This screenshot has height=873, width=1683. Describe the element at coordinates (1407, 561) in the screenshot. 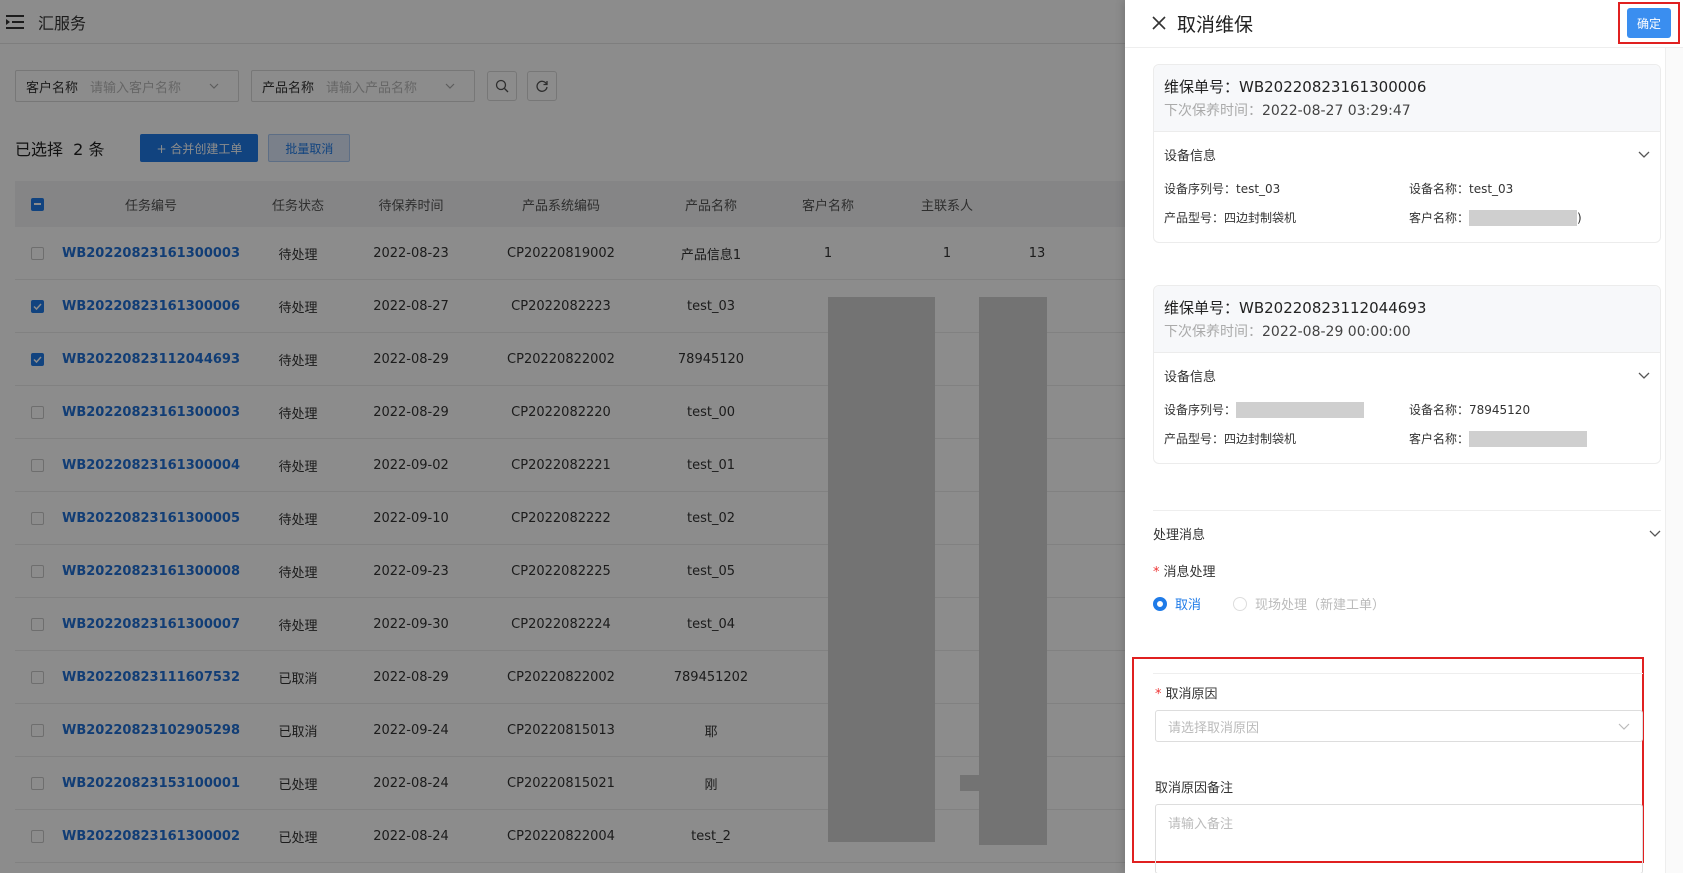

I see `process-section: 处理消息 * 消息处理 取消 现场处理（新建工单）` at that location.